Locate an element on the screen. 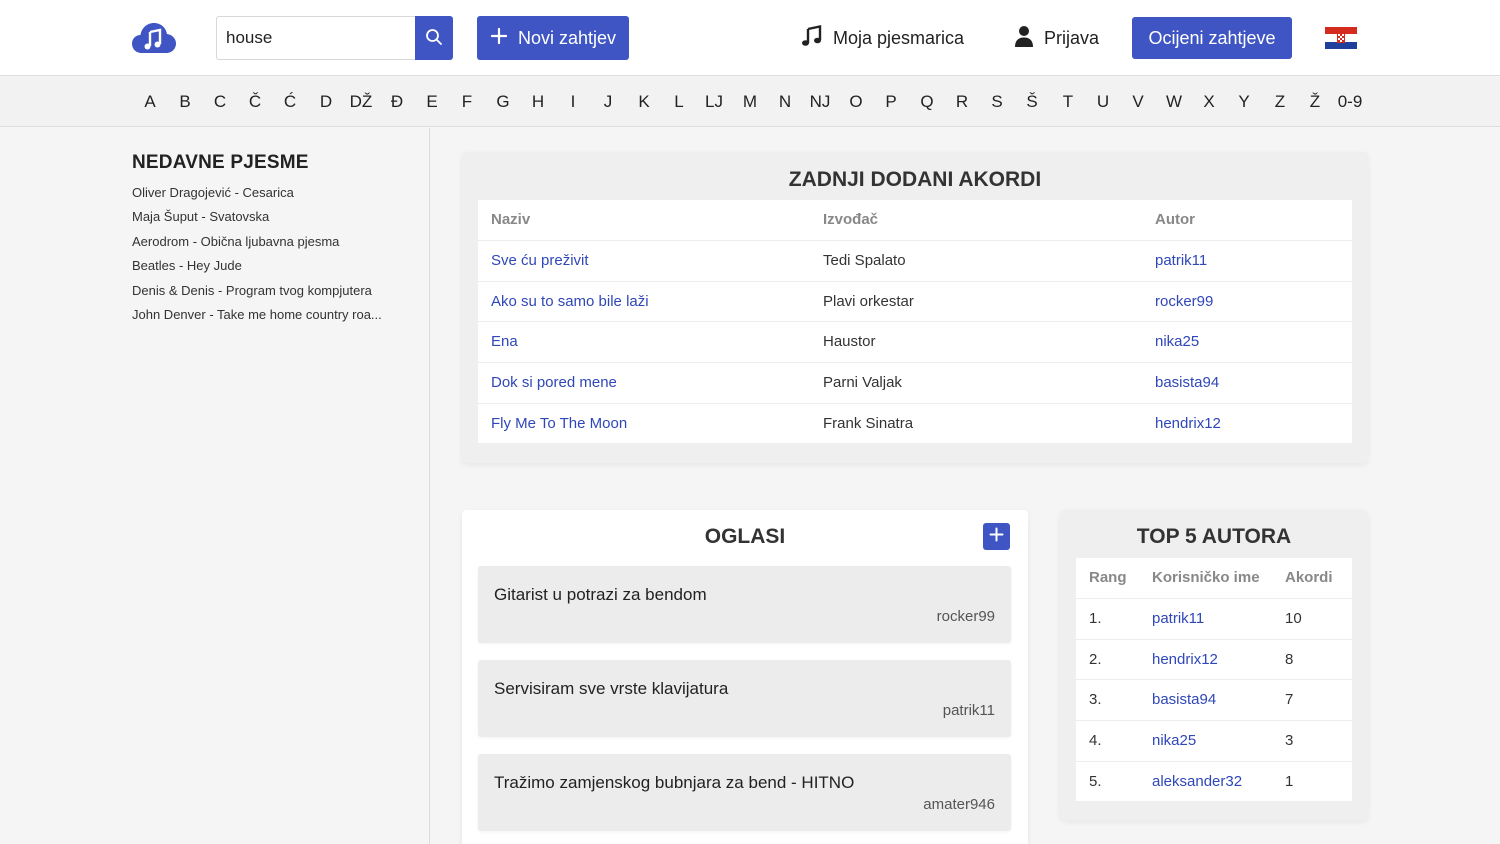 The height and width of the screenshot is (844, 1500). letter-link: N is located at coordinates (785, 102).